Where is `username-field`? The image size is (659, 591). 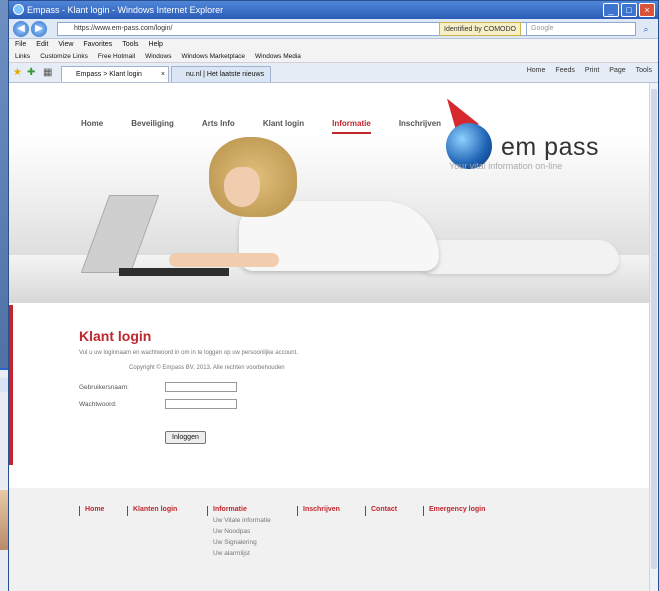 username-field is located at coordinates (201, 387).